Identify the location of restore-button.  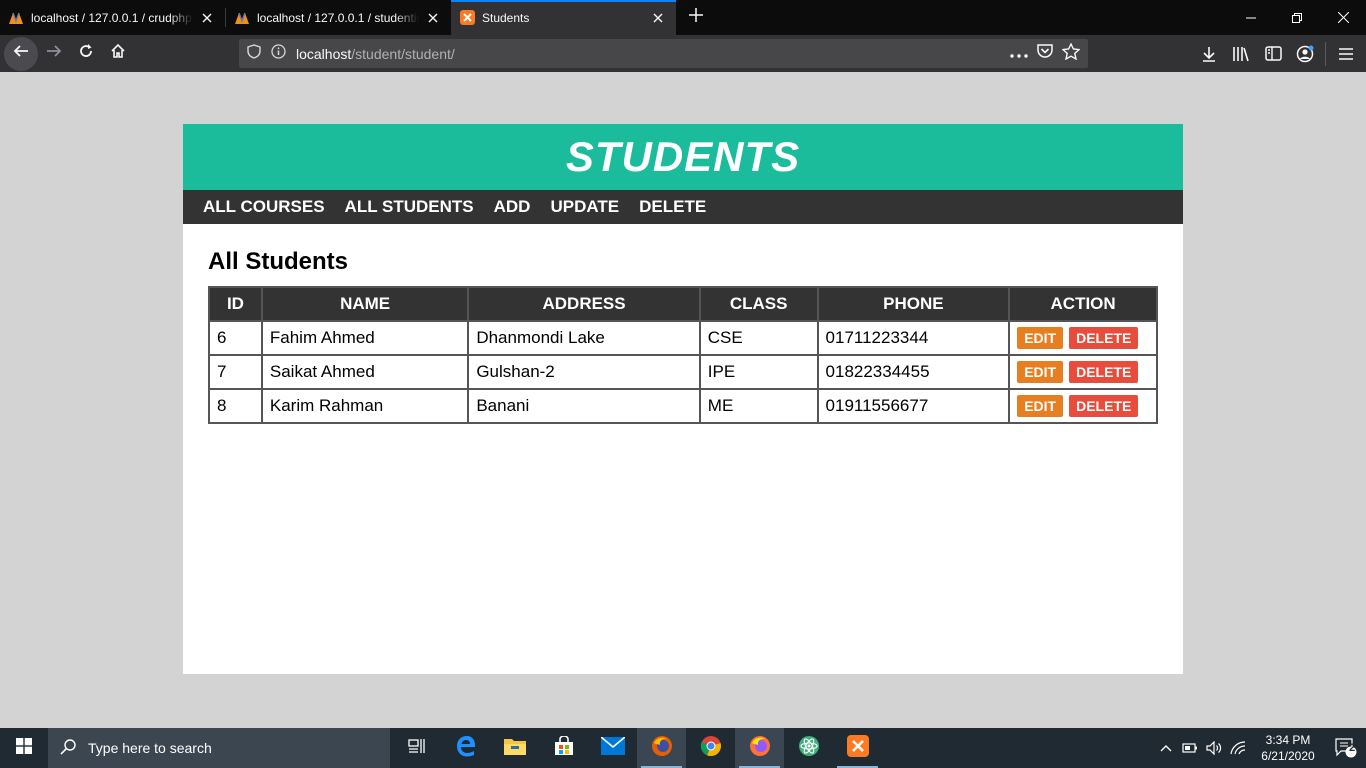
(1297, 17).